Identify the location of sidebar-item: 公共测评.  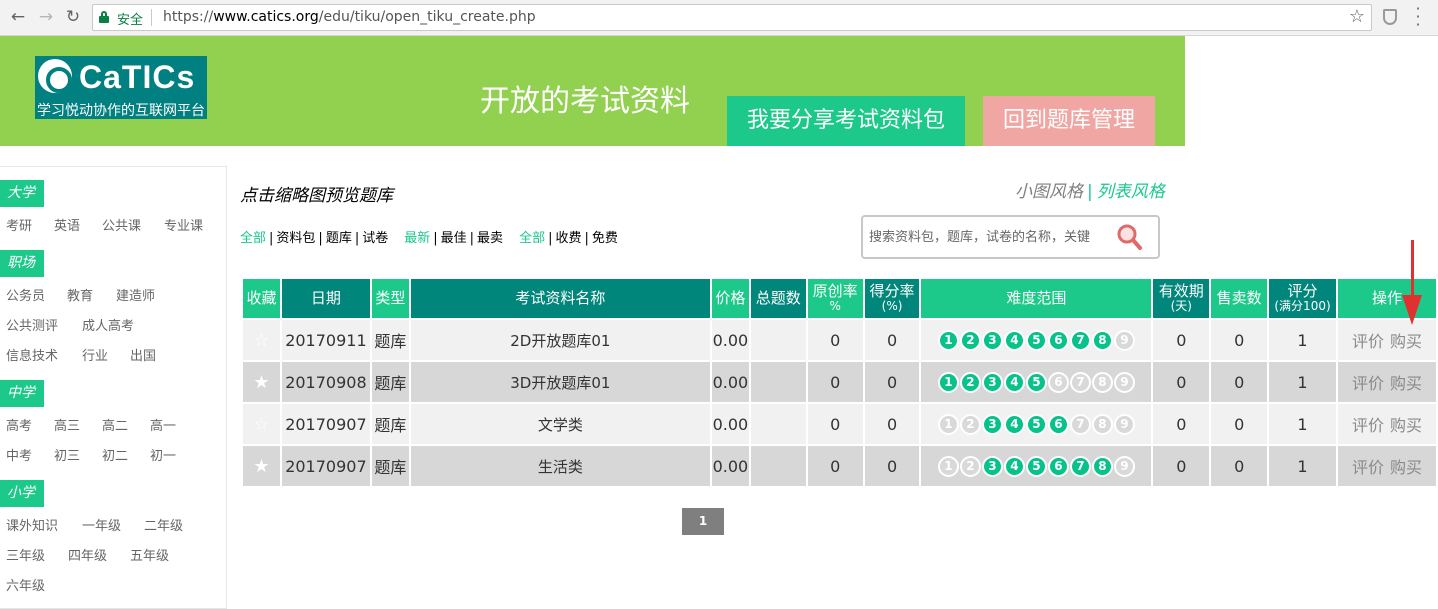
(32, 324).